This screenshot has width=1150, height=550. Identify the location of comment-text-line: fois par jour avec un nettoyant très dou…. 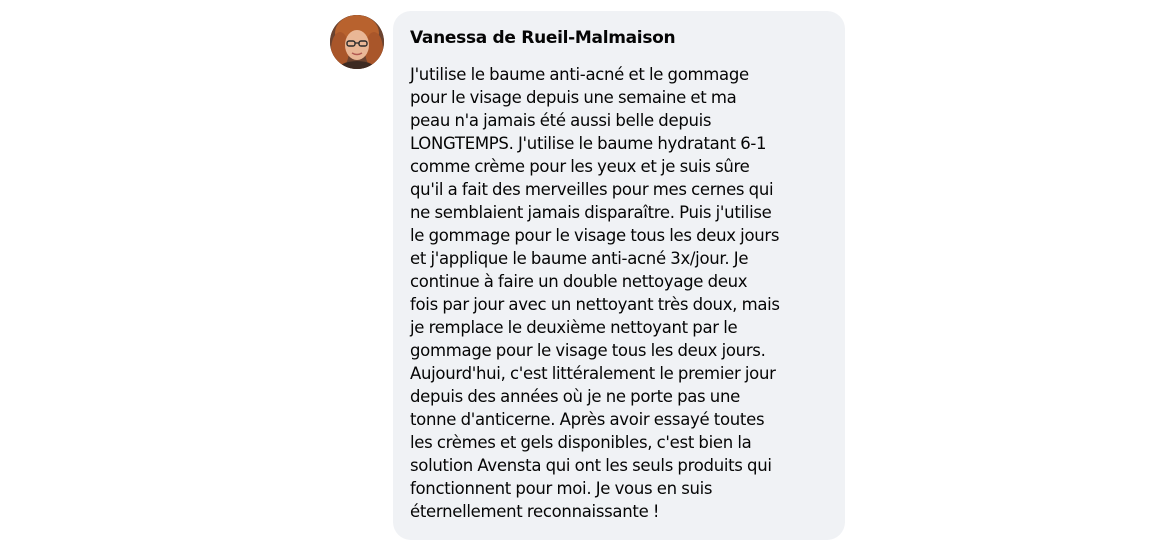
(595, 304).